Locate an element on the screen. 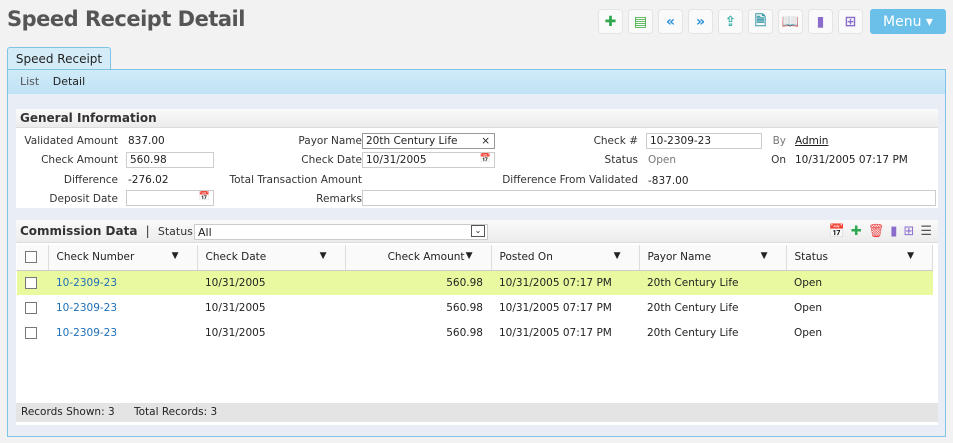  difference-label: Difference is located at coordinates (90, 180).